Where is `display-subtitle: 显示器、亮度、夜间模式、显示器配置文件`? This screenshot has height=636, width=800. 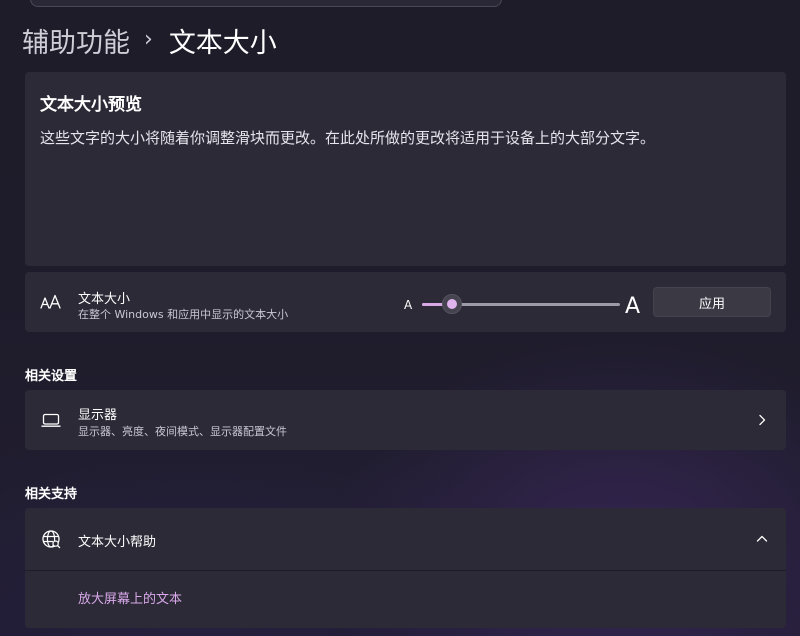
display-subtitle: 显示器、亮度、夜间模式、显示器配置文件 is located at coordinates (182, 431).